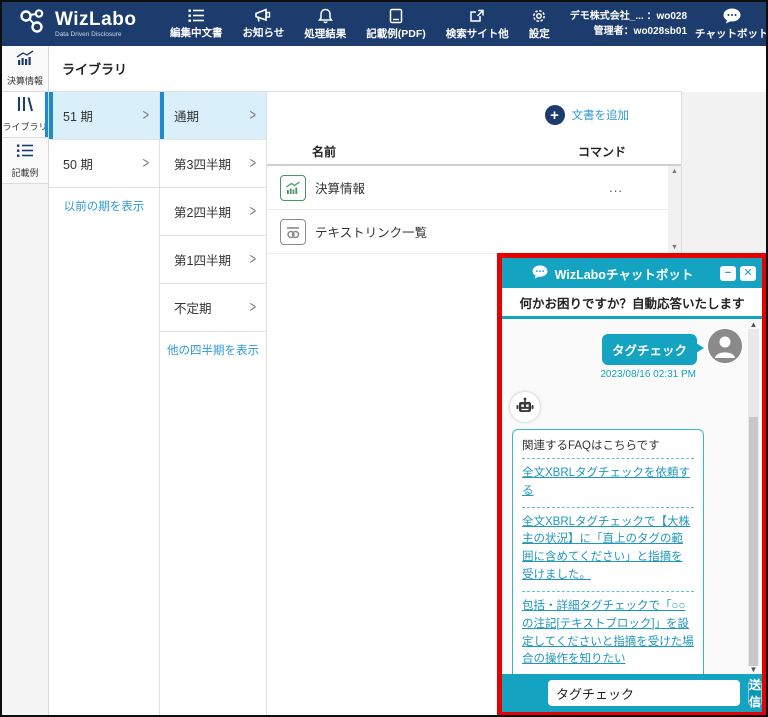 The image size is (768, 717). I want to click on page-title-bar: ライブラリ, so click(365, 69).